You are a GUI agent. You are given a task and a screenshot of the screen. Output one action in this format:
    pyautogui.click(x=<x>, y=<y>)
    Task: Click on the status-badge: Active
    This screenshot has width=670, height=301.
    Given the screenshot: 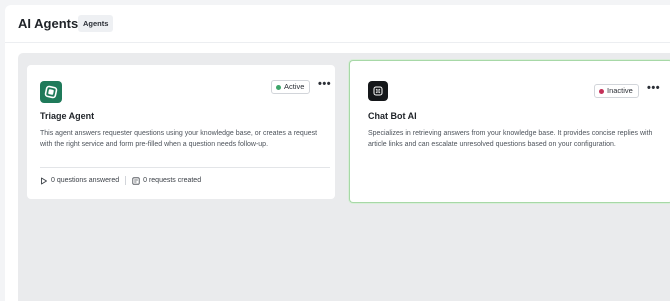 What is the action you would take?
    pyautogui.click(x=291, y=87)
    